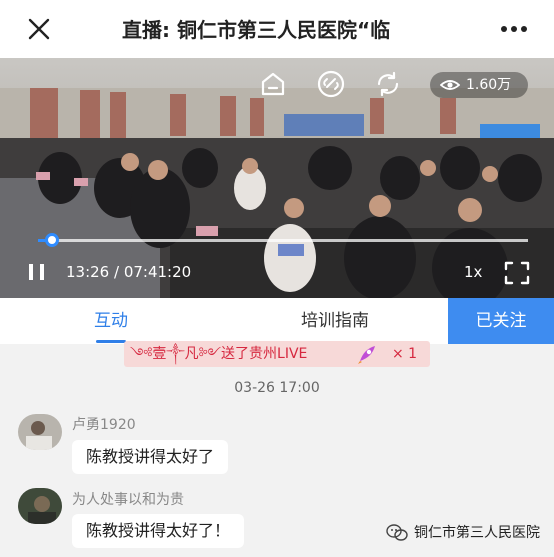  I want to click on fullscreen-icon, so click(517, 273).